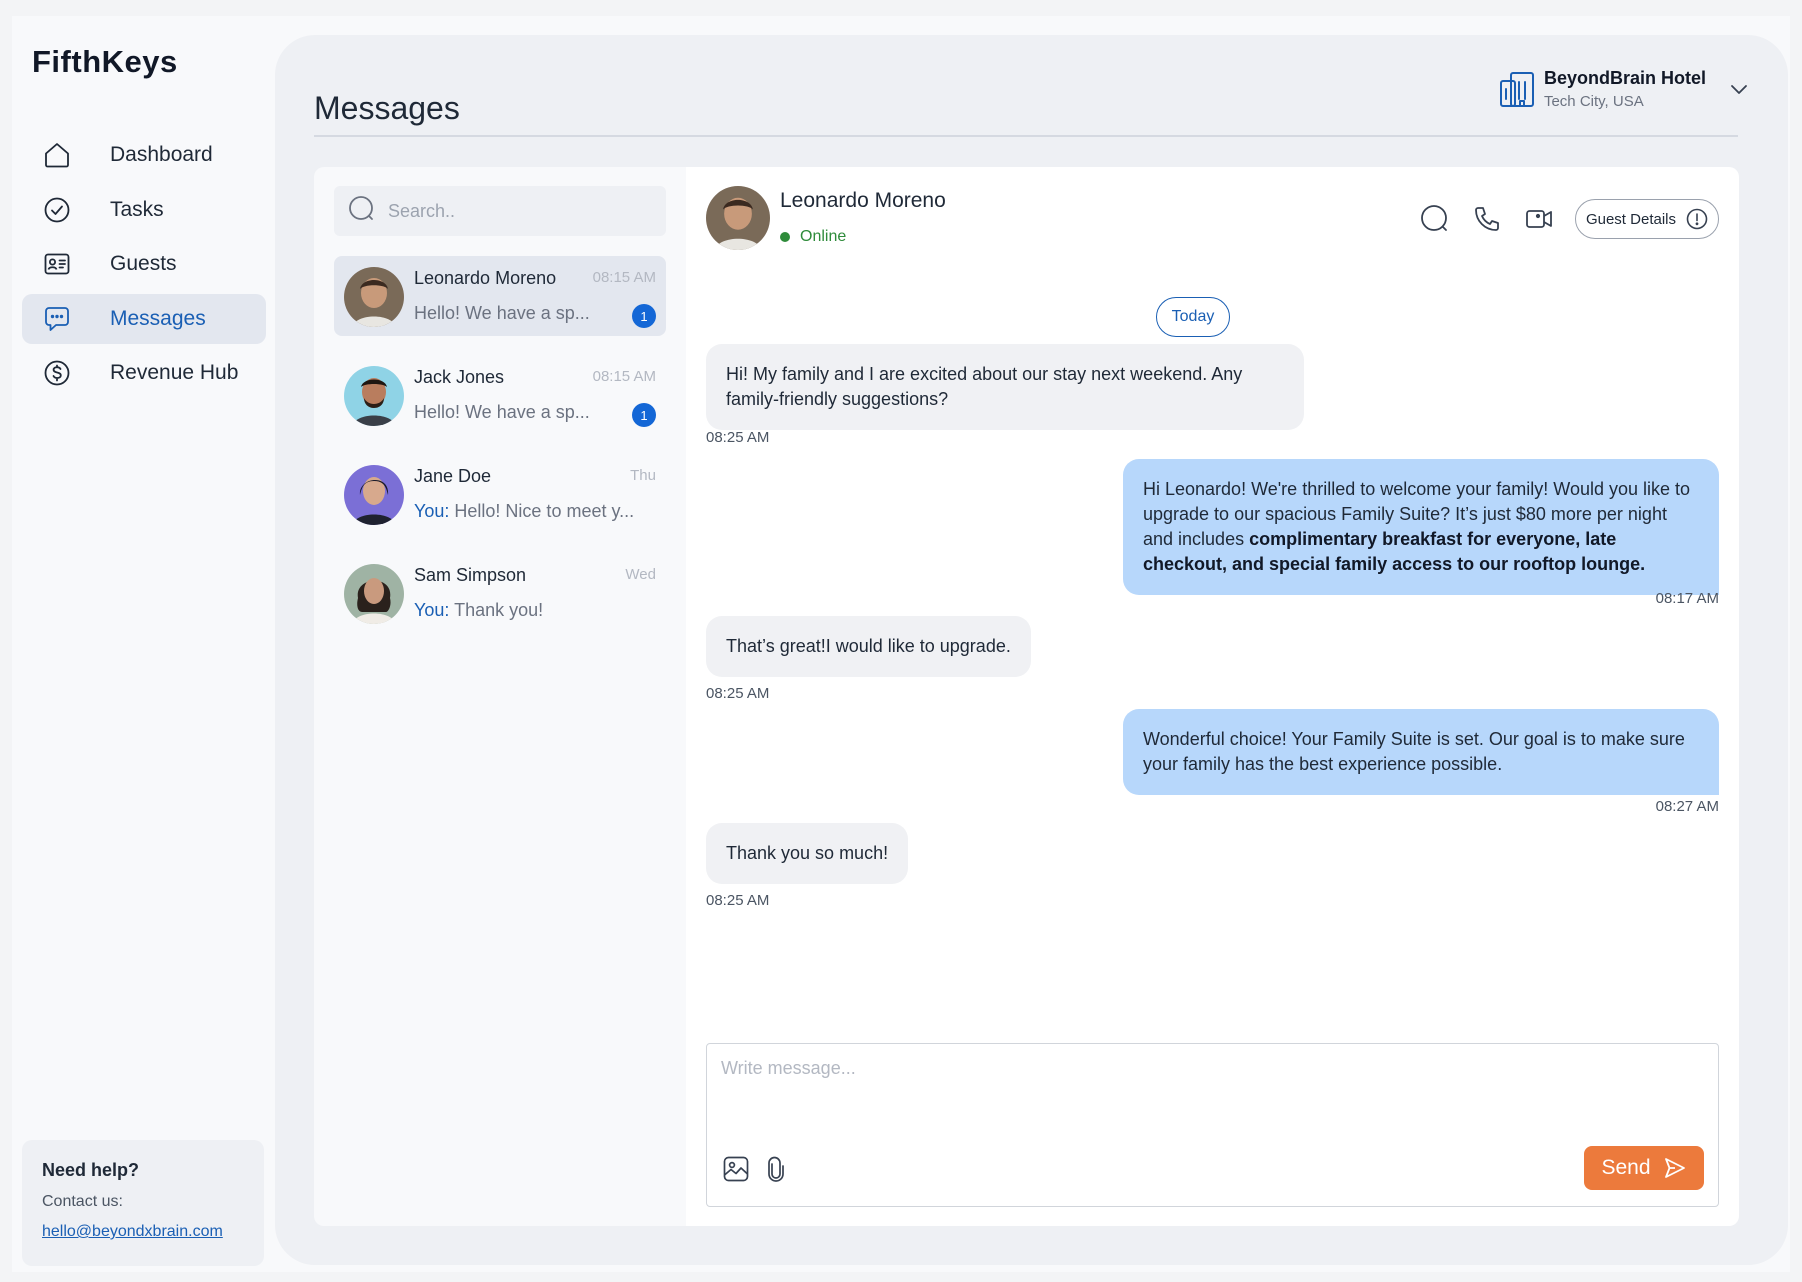 The image size is (1802, 1282). Describe the element at coordinates (485, 278) in the screenshot. I see `conversation-name: Leonardo Moreno` at that location.